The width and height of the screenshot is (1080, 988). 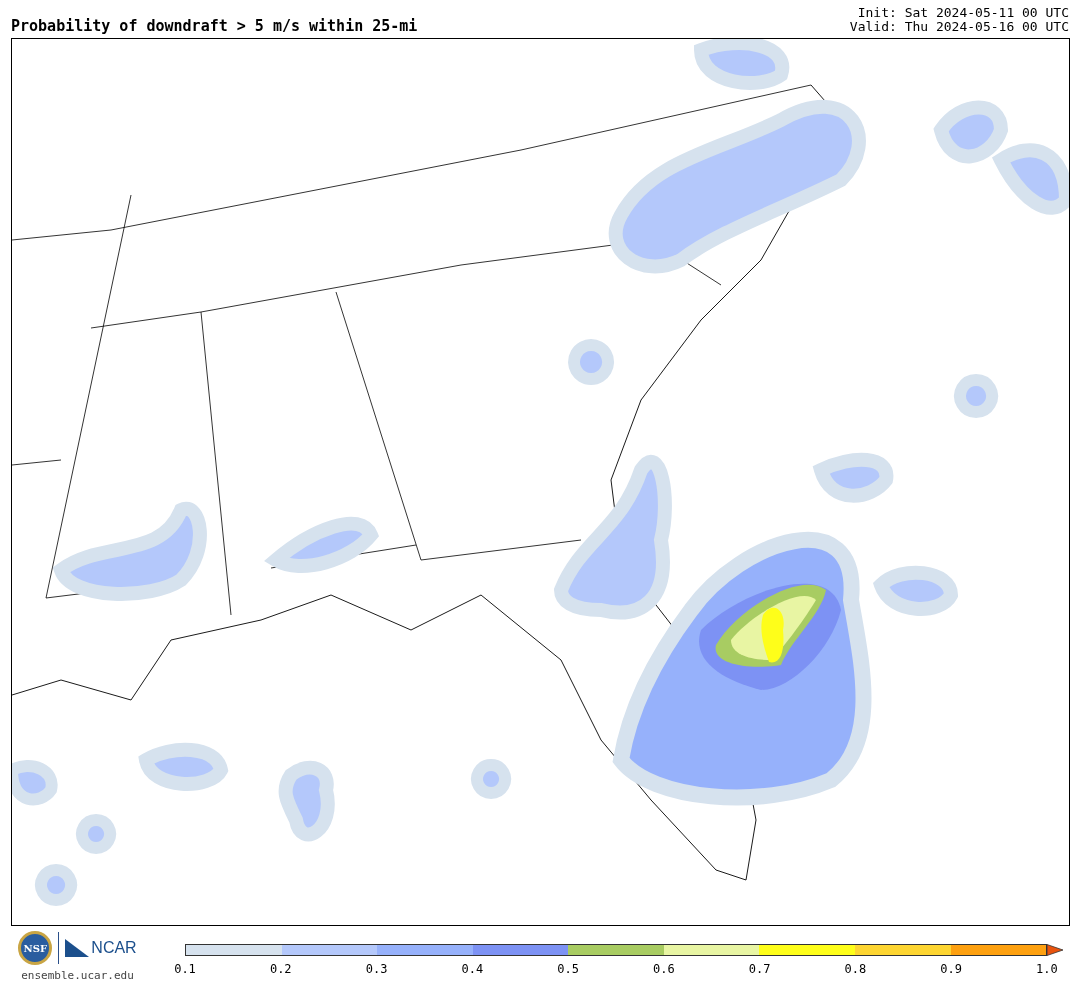 I want to click on colorbar-tick-label: 0.8, so click(x=855, y=969).